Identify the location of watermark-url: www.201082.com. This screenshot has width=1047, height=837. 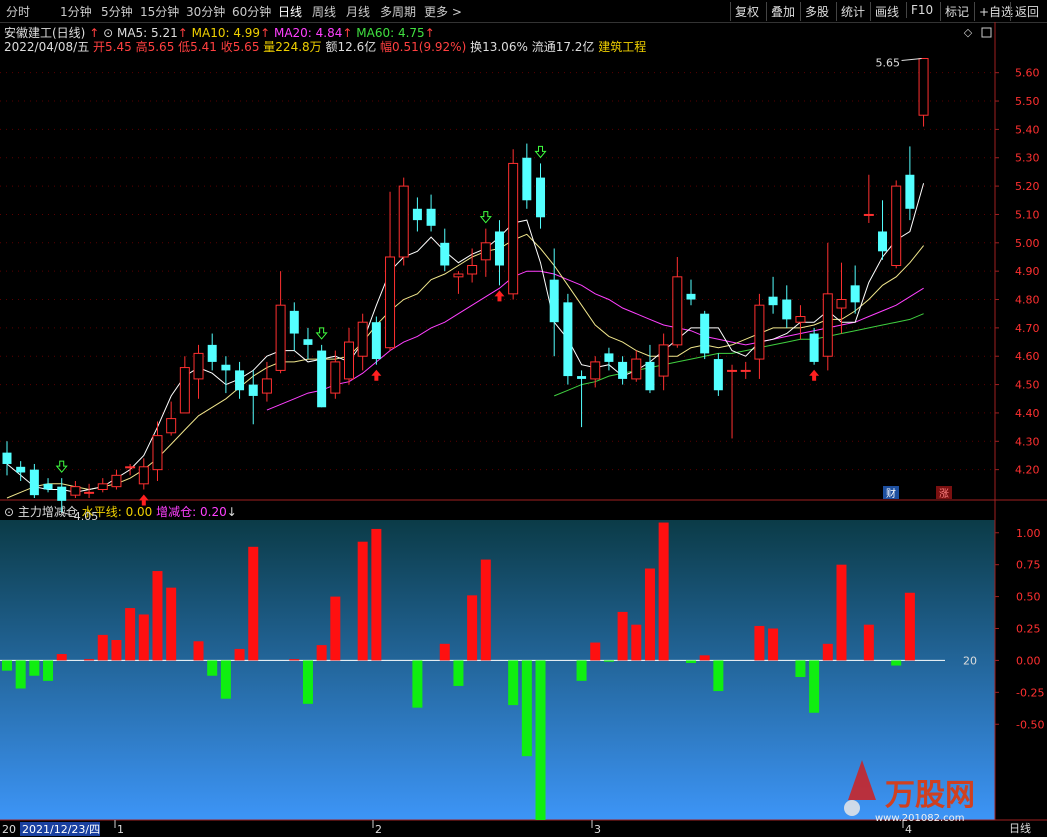
(920, 818).